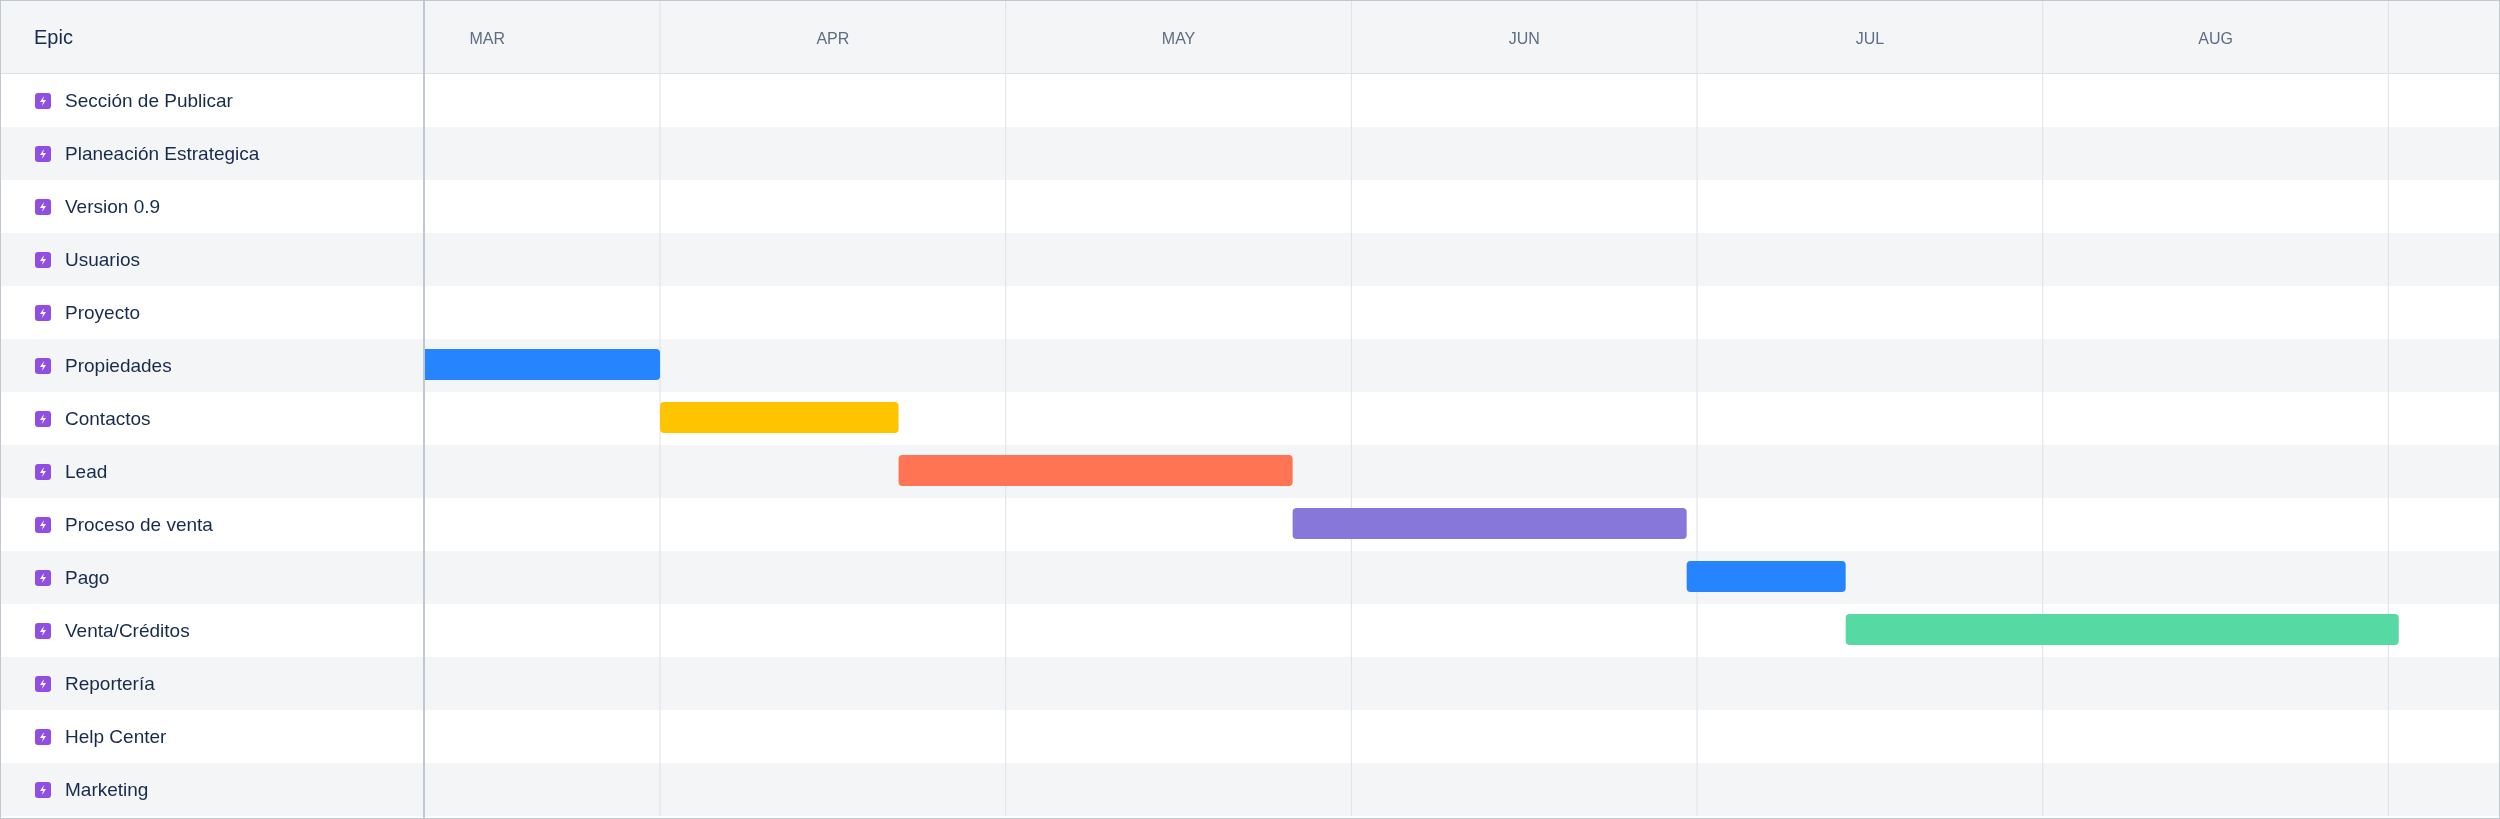 This screenshot has width=2500, height=819. What do you see at coordinates (1178, 38) in the screenshot?
I see `month-label: MAY` at bounding box center [1178, 38].